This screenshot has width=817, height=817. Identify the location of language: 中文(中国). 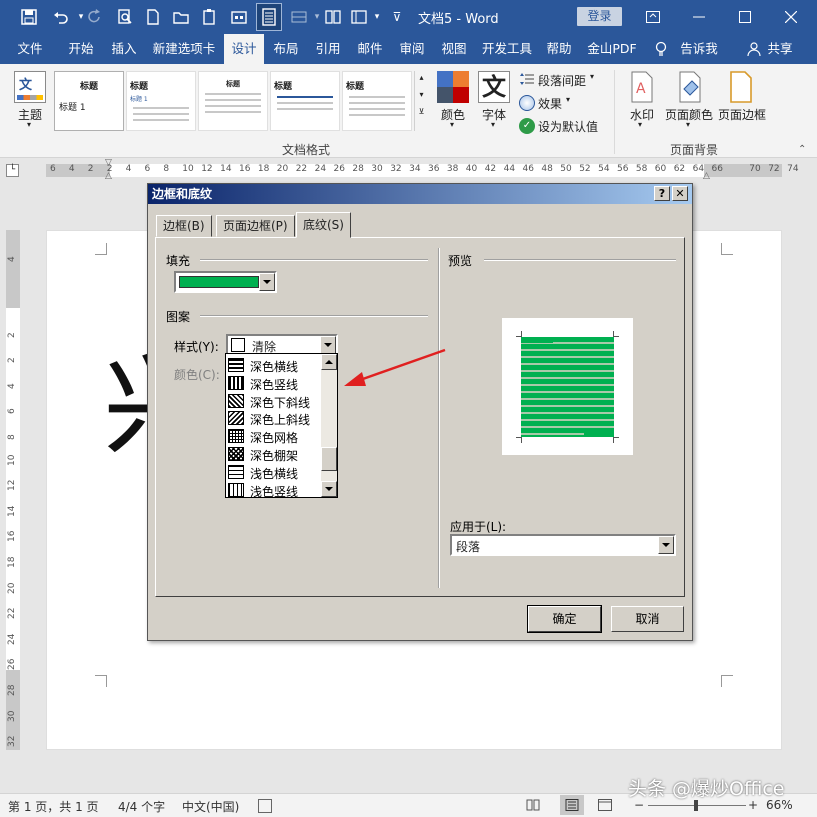
(210, 806).